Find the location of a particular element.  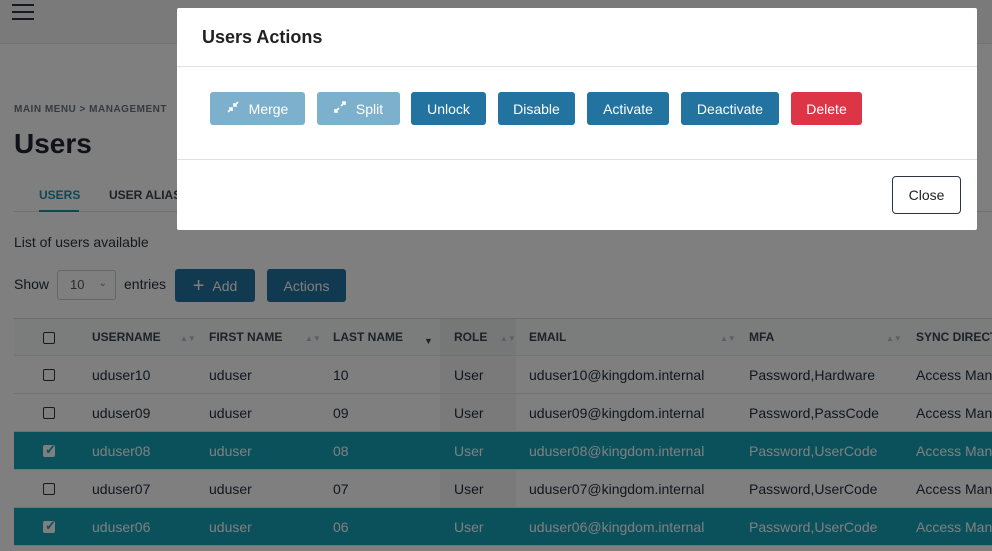

expand-arrows-icon is located at coordinates (340, 108).